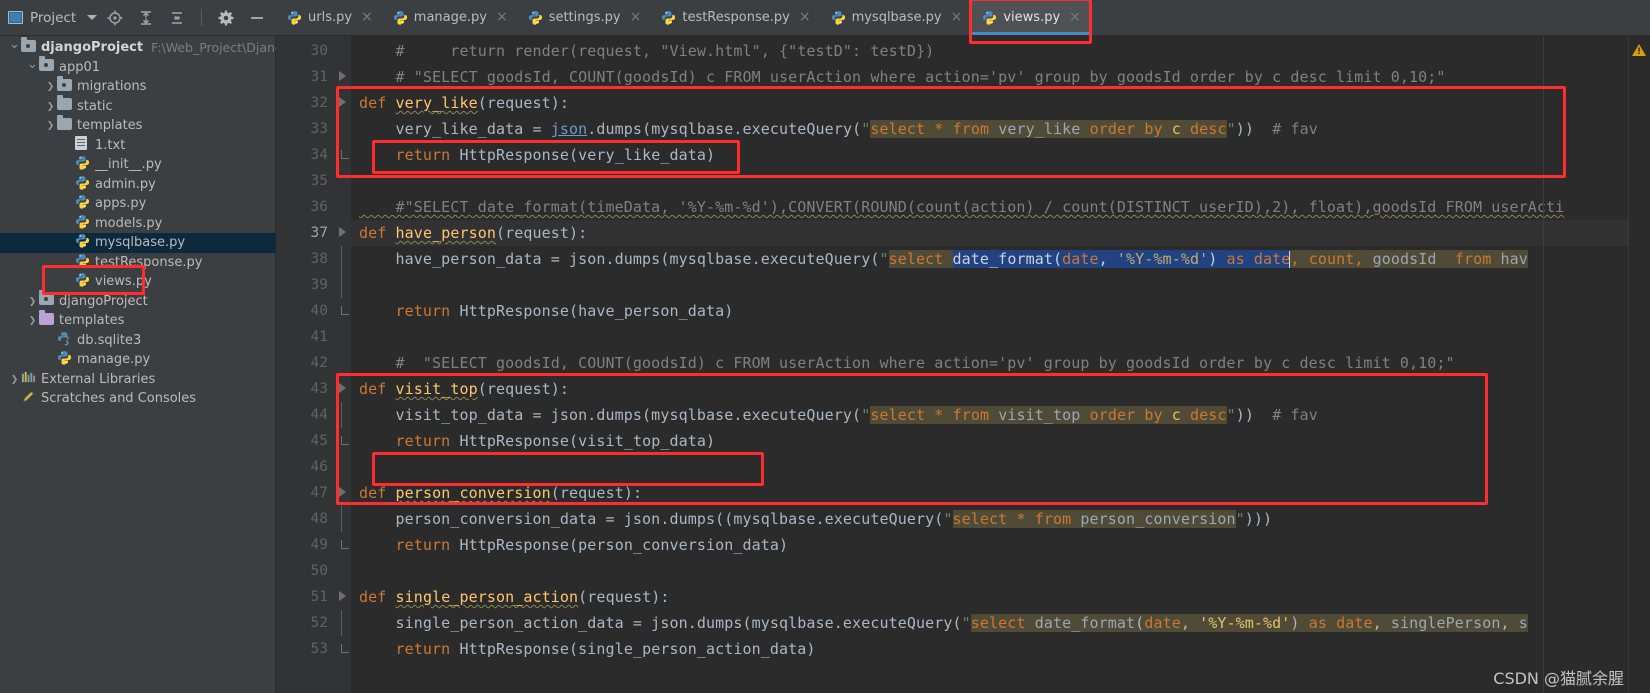 This screenshot has height=693, width=1650. What do you see at coordinates (138, 146) in the screenshot?
I see `tree-item-1-txt: 1.txt` at bounding box center [138, 146].